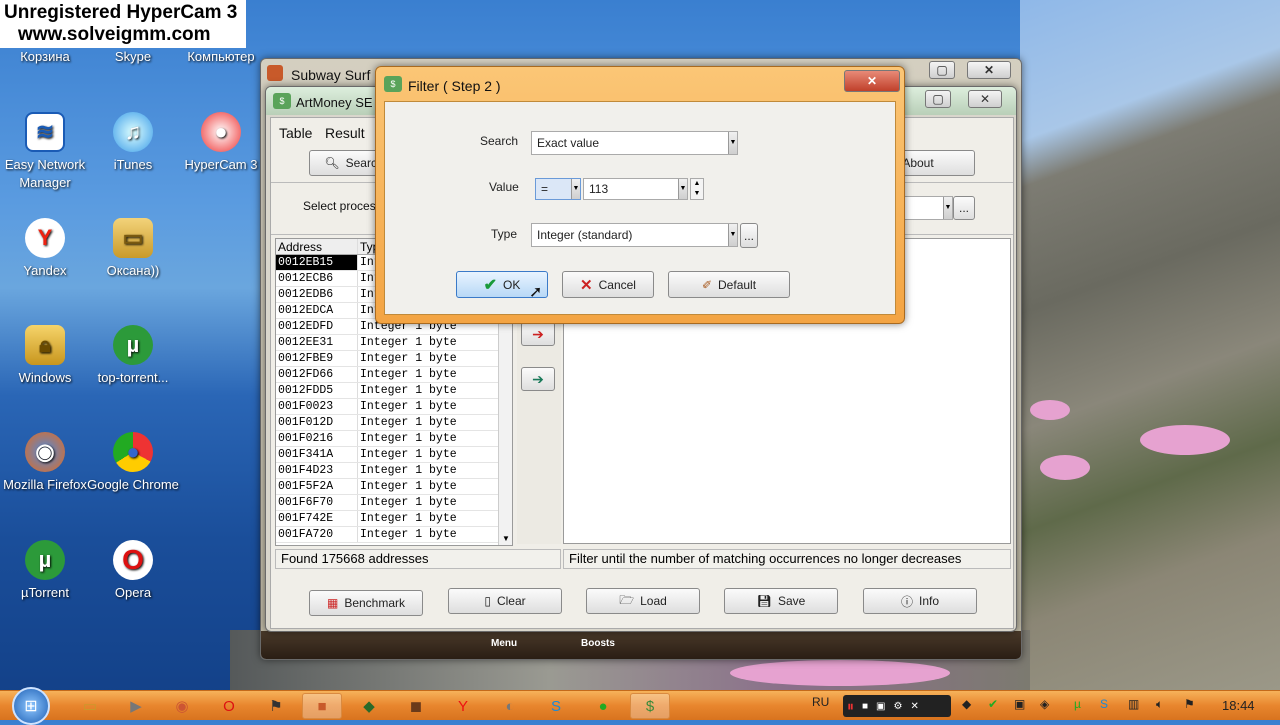 Image resolution: width=1280 pixels, height=725 pixels. I want to click on benchmark-icon: ▦, so click(332, 603).